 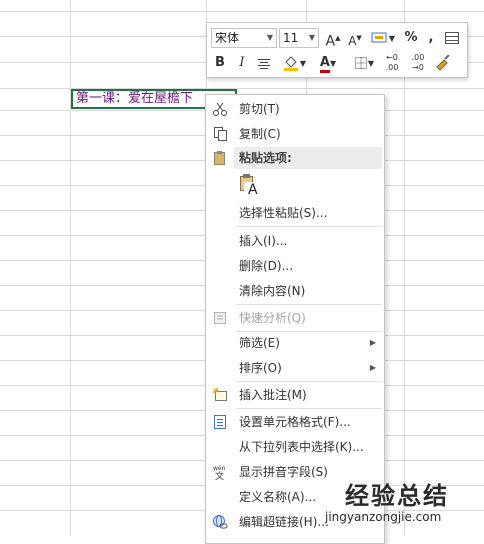 What do you see at coordinates (308, 158) in the screenshot?
I see `paste-options-header: 粘贴选项:` at bounding box center [308, 158].